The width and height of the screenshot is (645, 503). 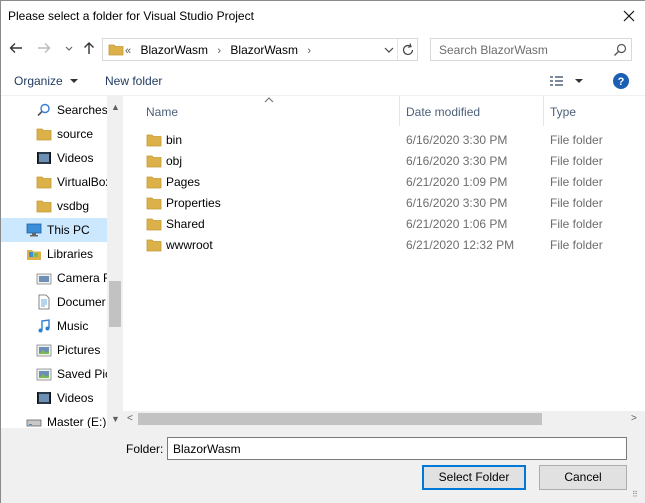 What do you see at coordinates (471, 111) in the screenshot?
I see `column-header-date: Date modified` at bounding box center [471, 111].